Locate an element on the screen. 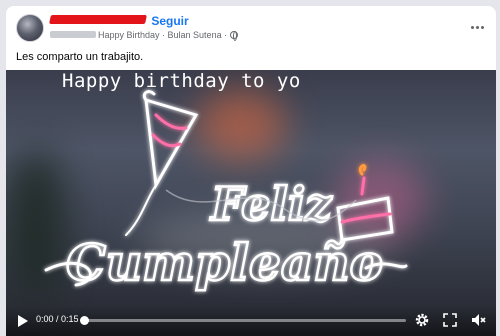 Image resolution: width=500 pixels, height=336 pixels. video-overlay-text: Happy birthday to yo is located at coordinates (181, 81).